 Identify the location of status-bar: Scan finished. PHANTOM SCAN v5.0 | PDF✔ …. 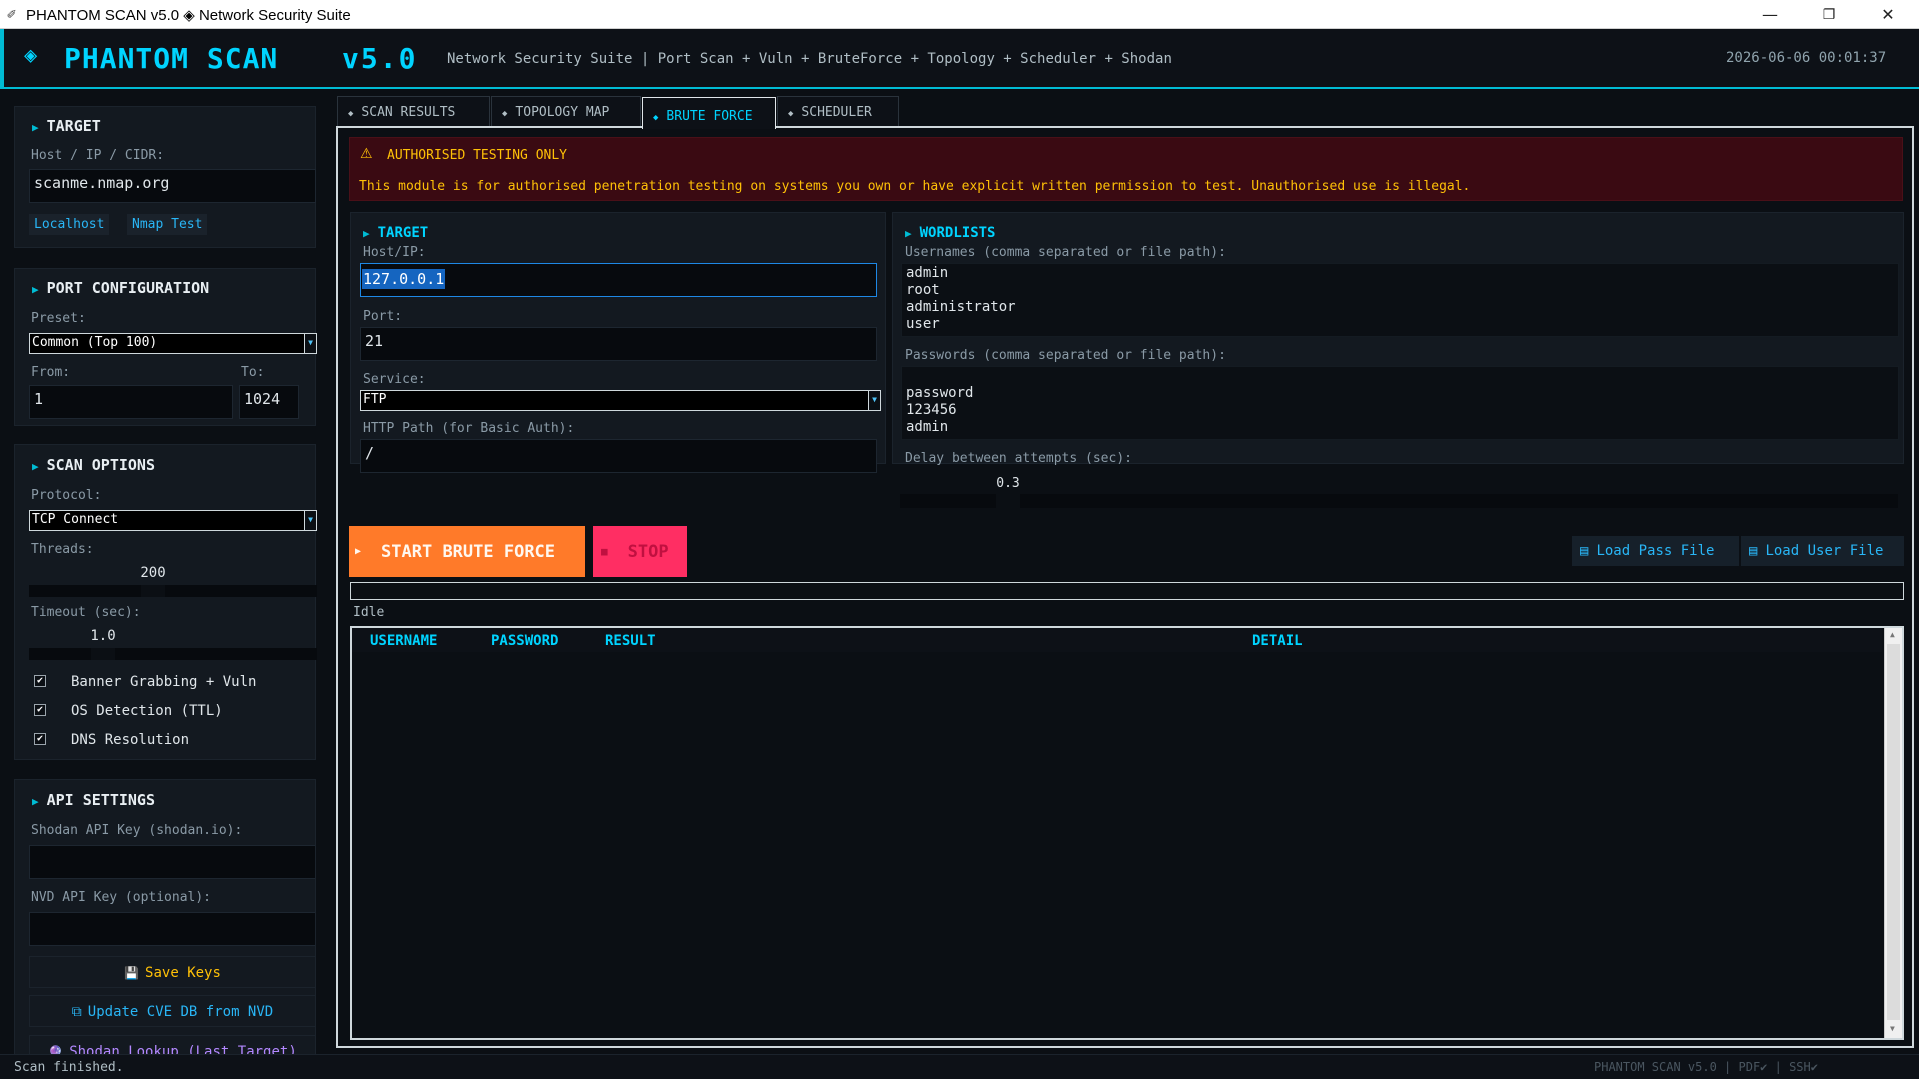
(959, 1066).